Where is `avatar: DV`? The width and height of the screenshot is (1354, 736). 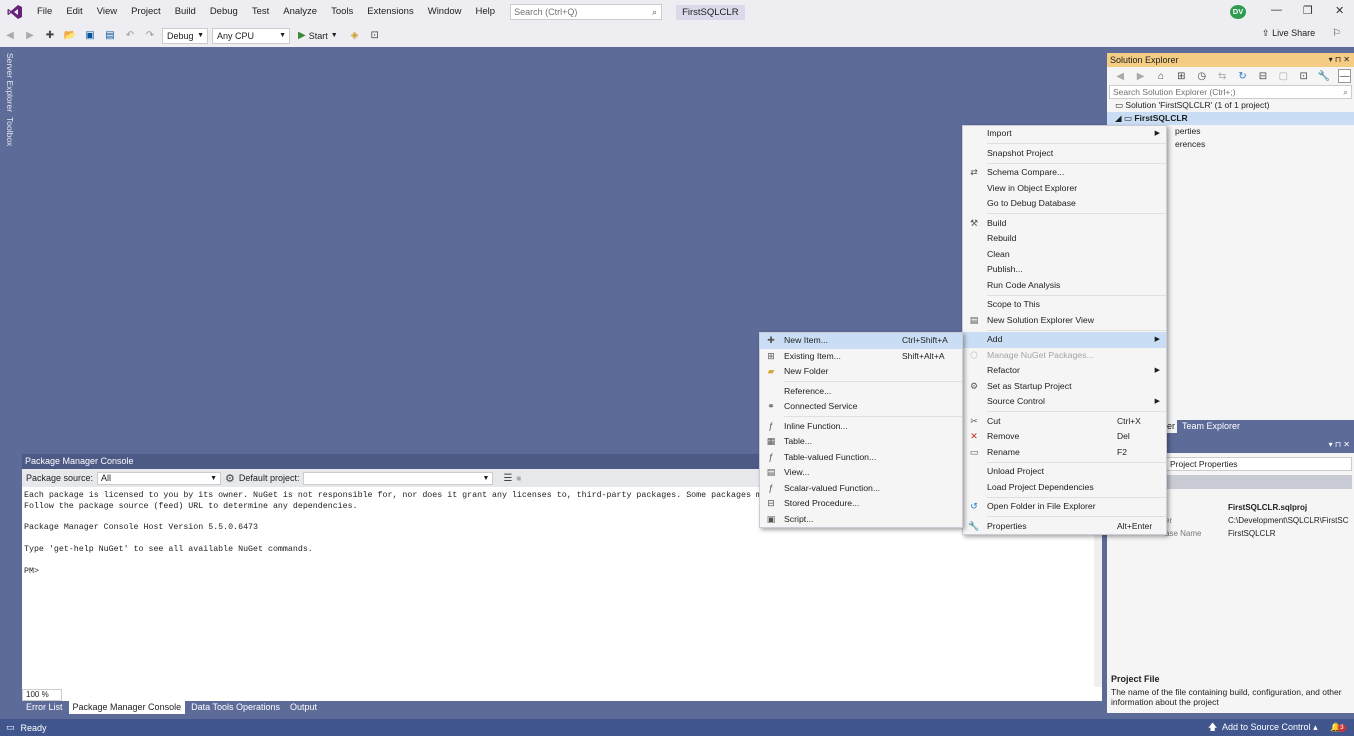
avatar: DV is located at coordinates (1238, 12).